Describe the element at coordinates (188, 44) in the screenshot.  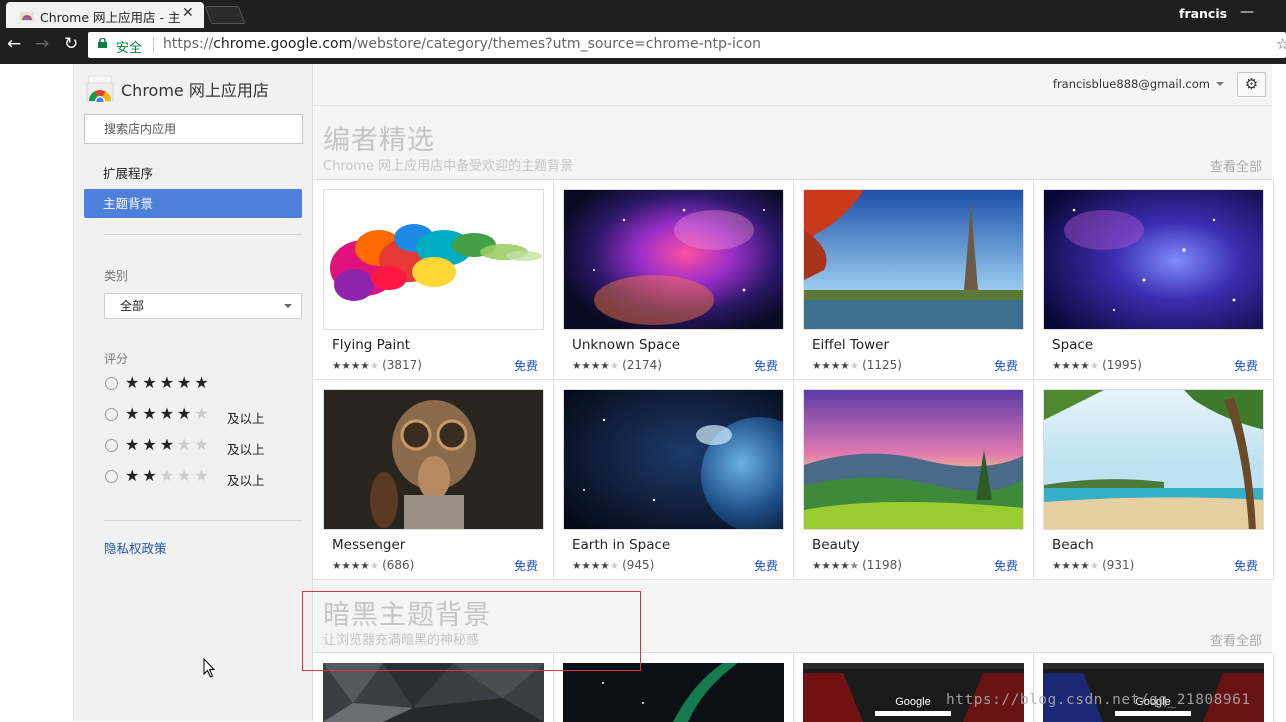
I see `url-scheme: https://` at that location.